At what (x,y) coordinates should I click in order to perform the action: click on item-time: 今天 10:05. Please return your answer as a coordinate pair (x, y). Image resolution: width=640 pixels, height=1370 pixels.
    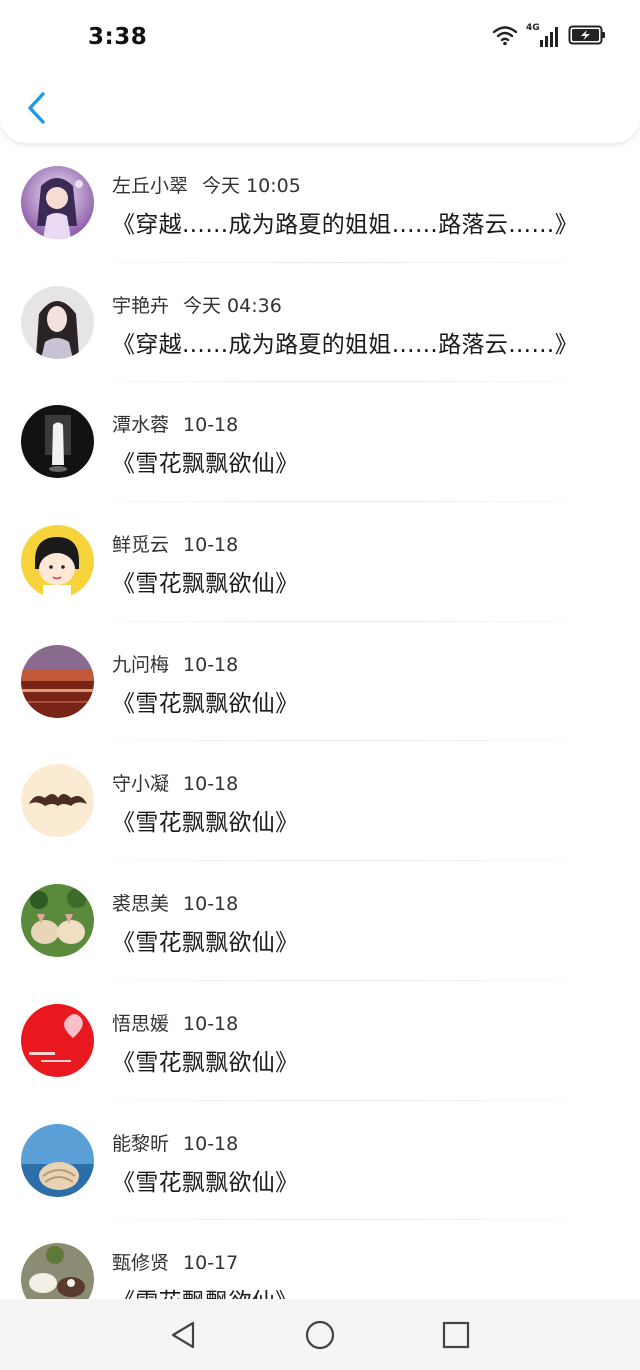
    Looking at the image, I should click on (251, 186).